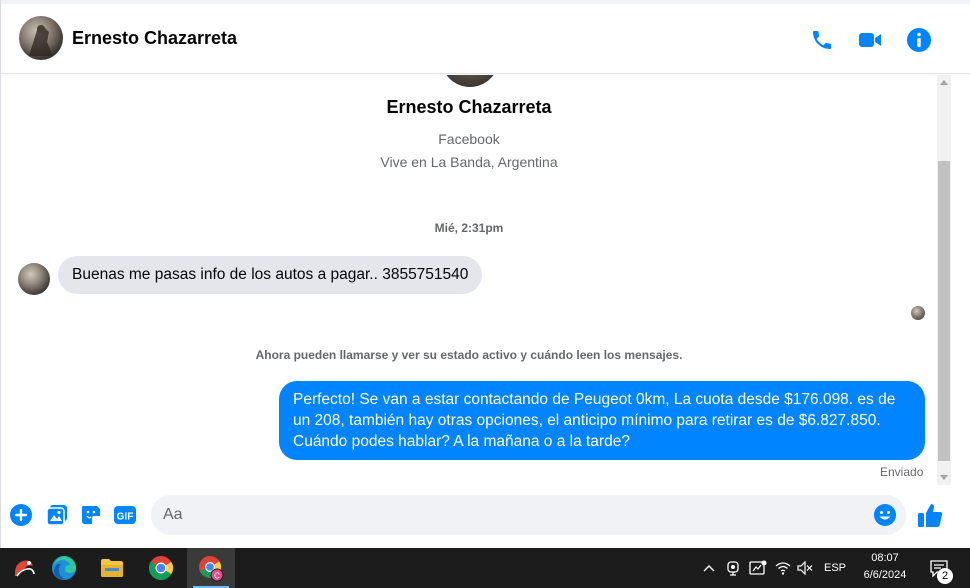  I want to click on sticker-icon, so click(91, 515).